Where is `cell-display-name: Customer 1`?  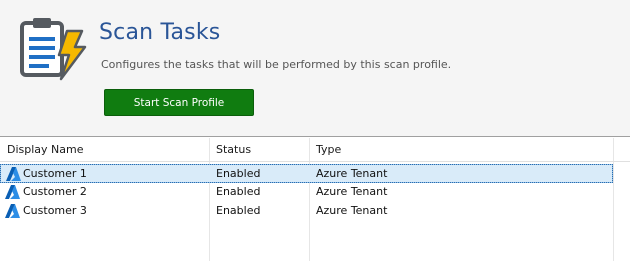 cell-display-name: Customer 1 is located at coordinates (55, 173).